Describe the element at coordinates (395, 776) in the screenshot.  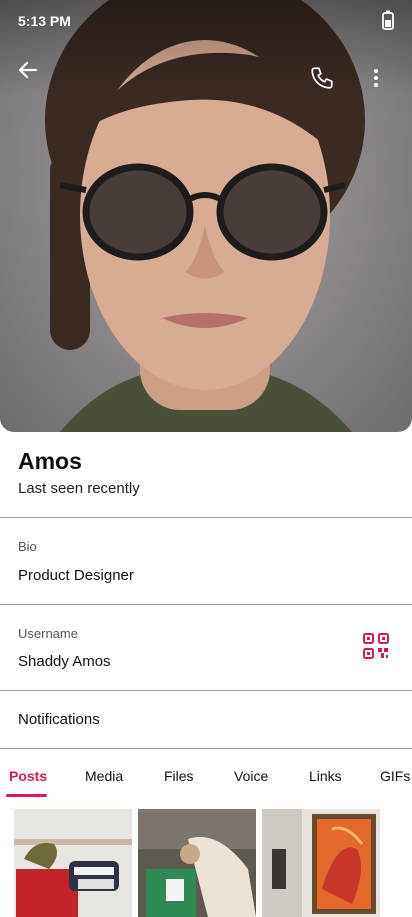
I see `tab-gifs: GIFs` at that location.